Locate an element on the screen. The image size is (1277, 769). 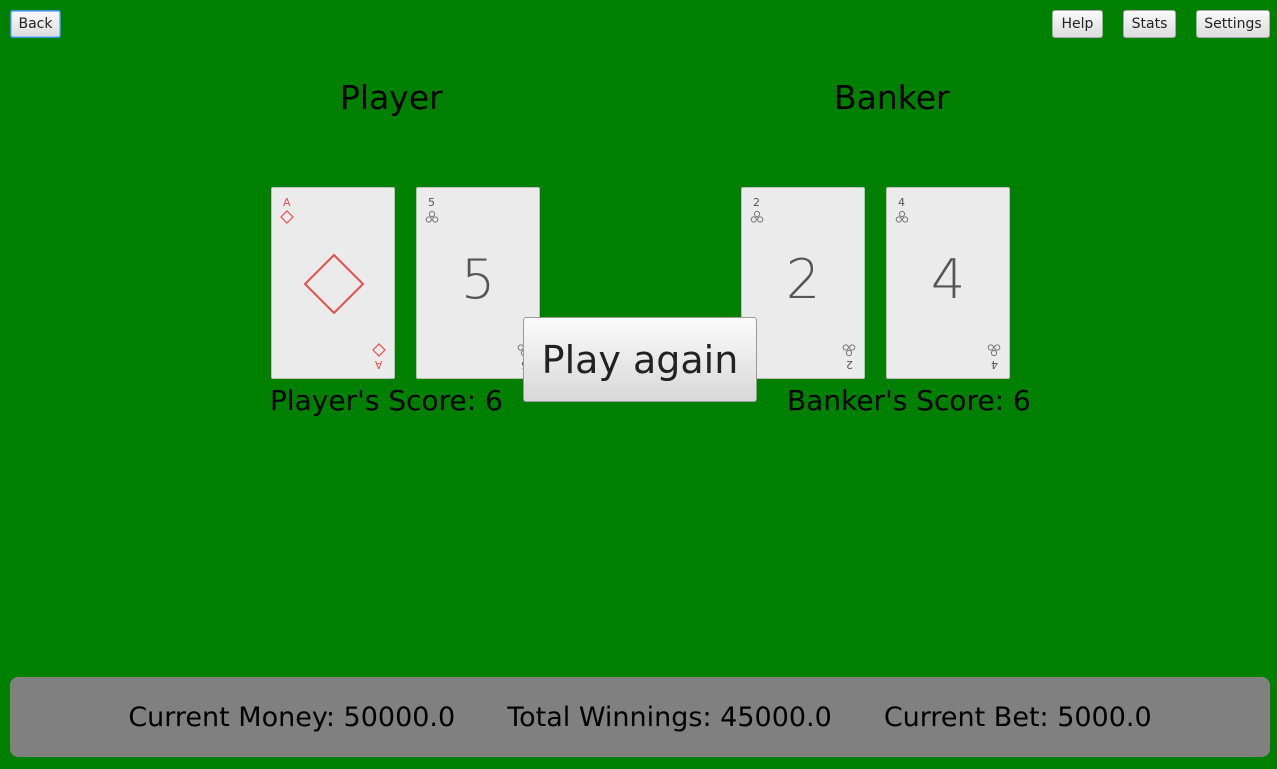
stats-button: Stats is located at coordinates (1149, 24).